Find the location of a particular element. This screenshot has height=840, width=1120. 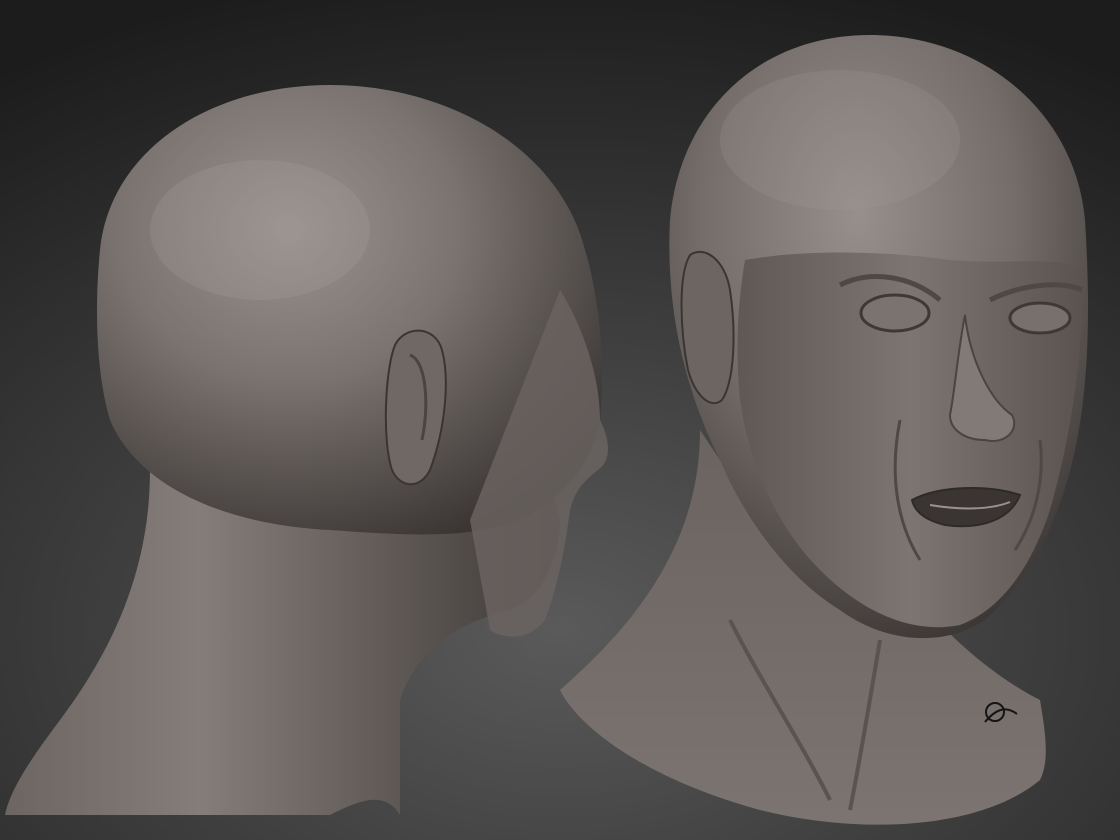

eye-right is located at coordinates (1040, 318).